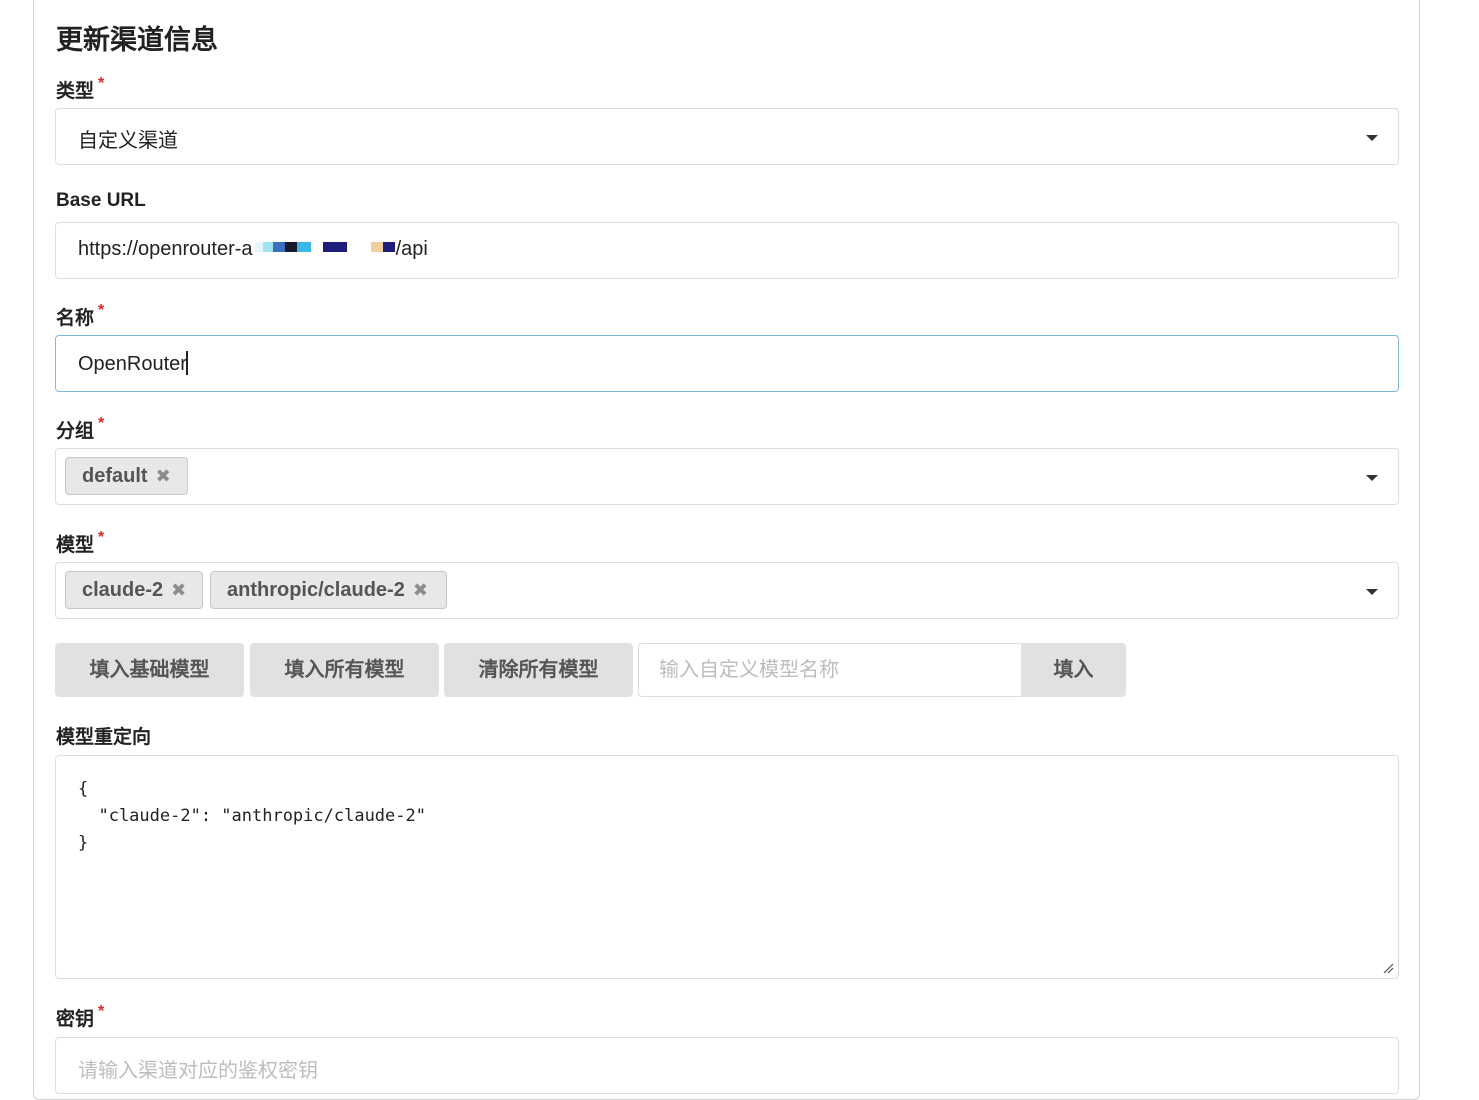  I want to click on key-label-text: 密钥, so click(75, 1019).